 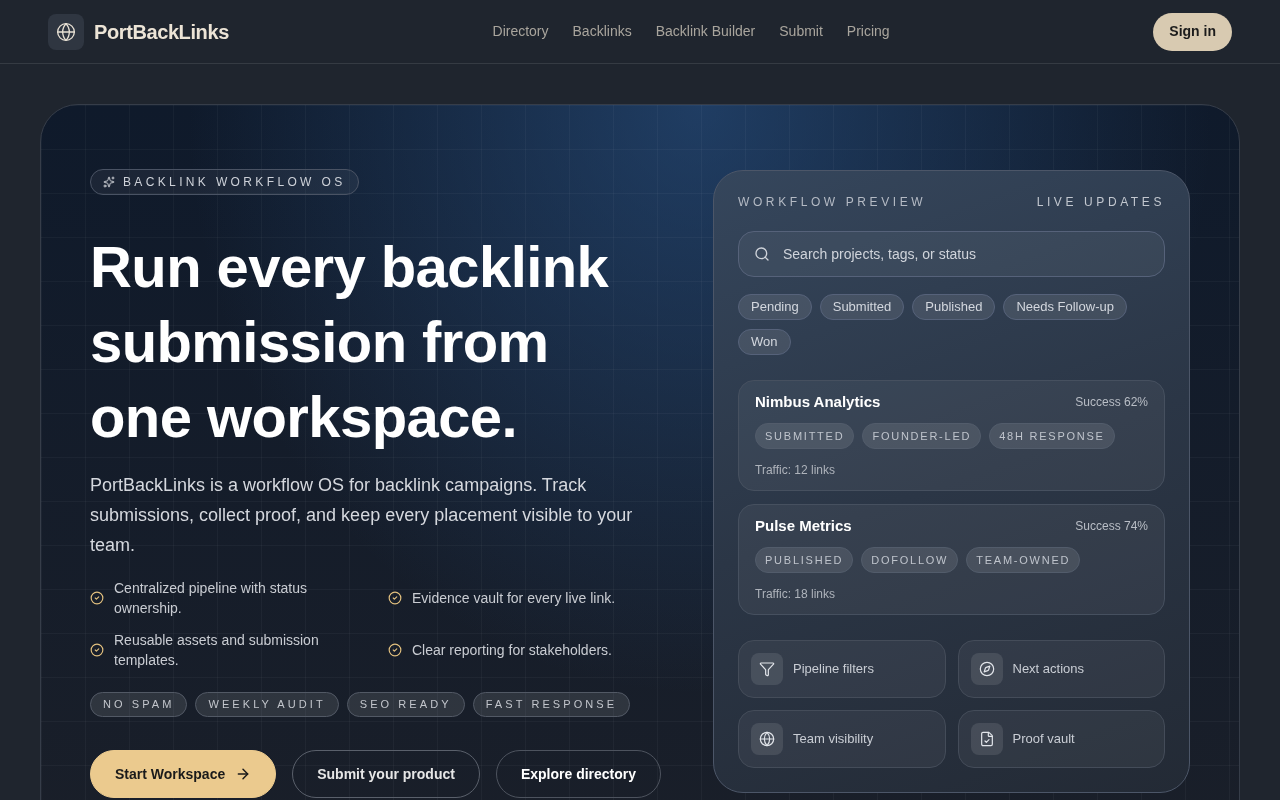 What do you see at coordinates (139, 704) in the screenshot?
I see `feature-tag: NO SPAM` at bounding box center [139, 704].